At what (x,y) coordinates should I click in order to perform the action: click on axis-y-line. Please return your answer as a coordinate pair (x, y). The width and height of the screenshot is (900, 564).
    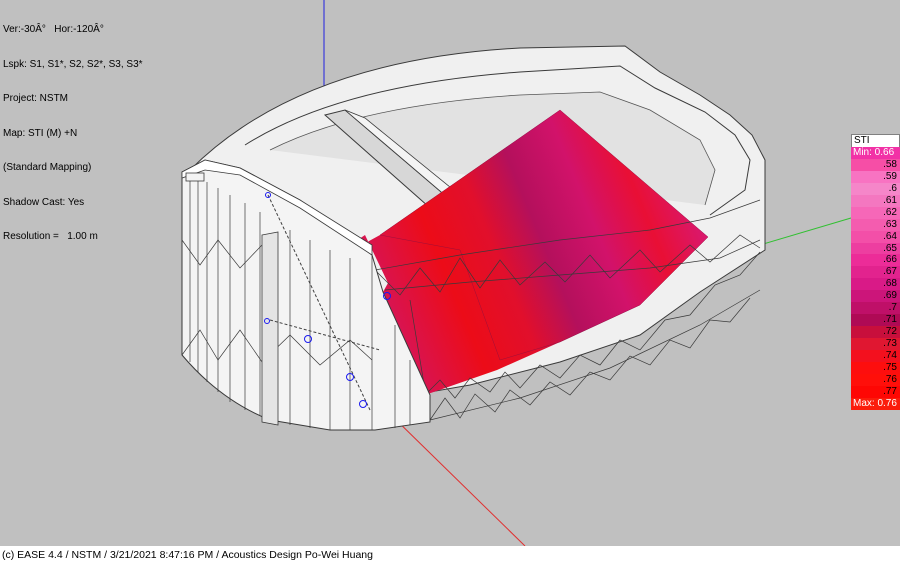
    Looking at the image, I should click on (805, 231).